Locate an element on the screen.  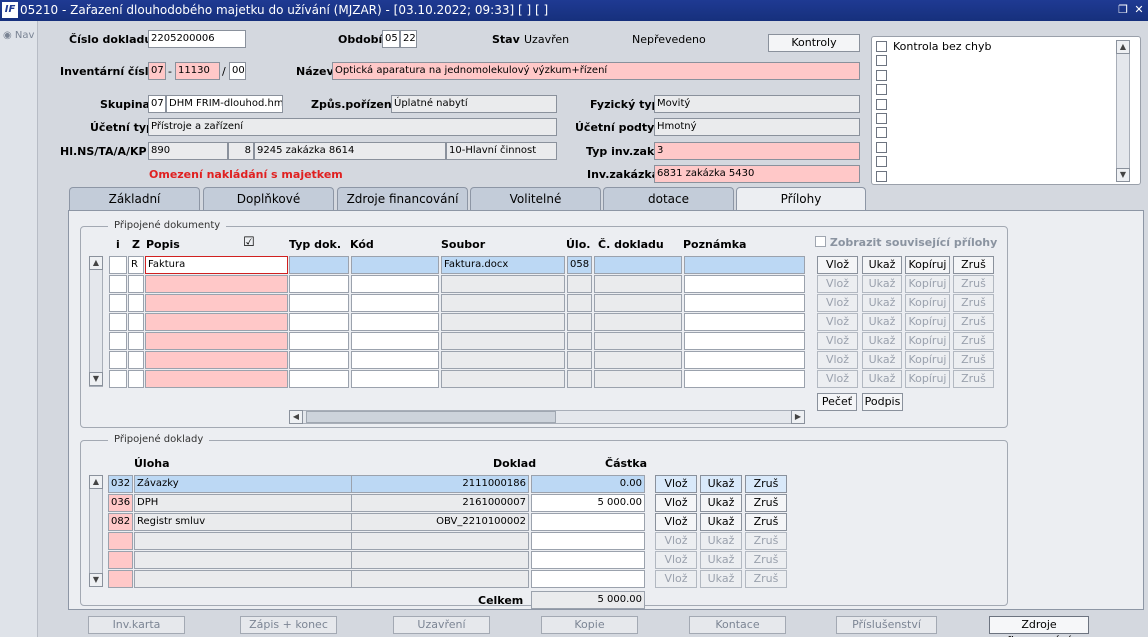
hlns-a-field: 9245 zakázka 8614 is located at coordinates (350, 151).